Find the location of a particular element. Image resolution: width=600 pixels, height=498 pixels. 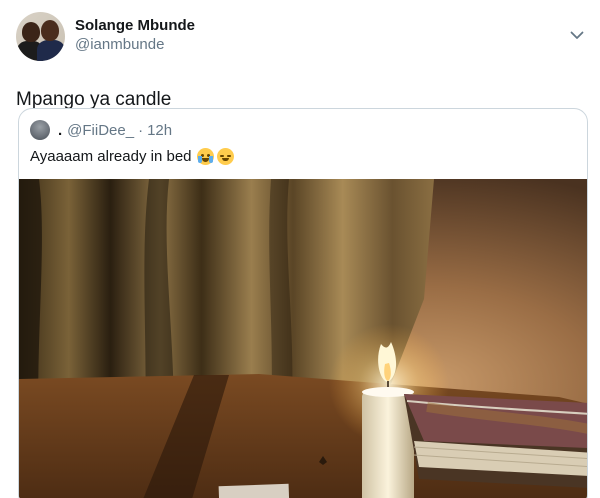

profile-avatar is located at coordinates (40, 36).